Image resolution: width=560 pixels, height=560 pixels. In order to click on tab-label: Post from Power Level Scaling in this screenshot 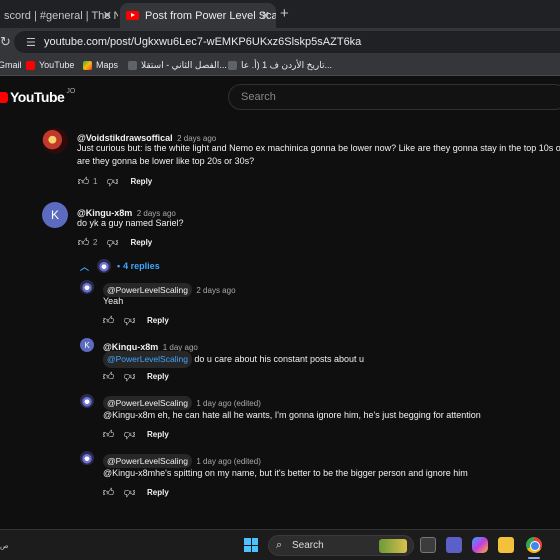, I will do `click(210, 15)`.